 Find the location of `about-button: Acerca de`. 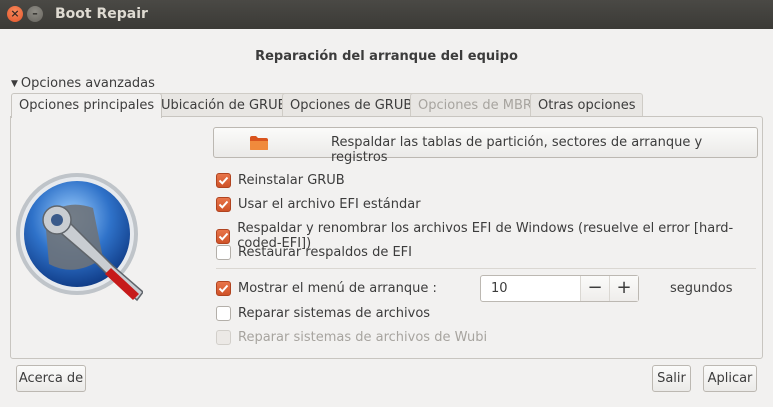

about-button: Acerca de is located at coordinates (51, 378).